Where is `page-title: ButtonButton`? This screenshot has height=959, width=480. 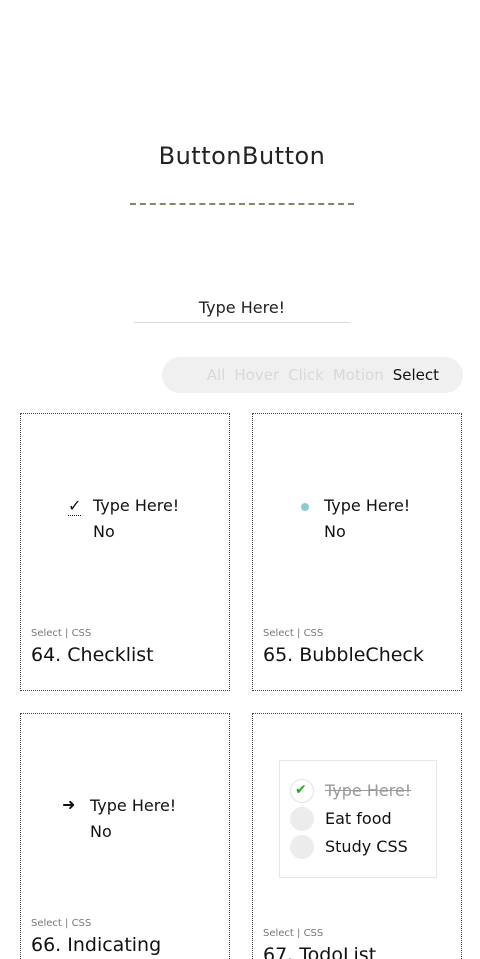
page-title: ButtonButton is located at coordinates (242, 156).